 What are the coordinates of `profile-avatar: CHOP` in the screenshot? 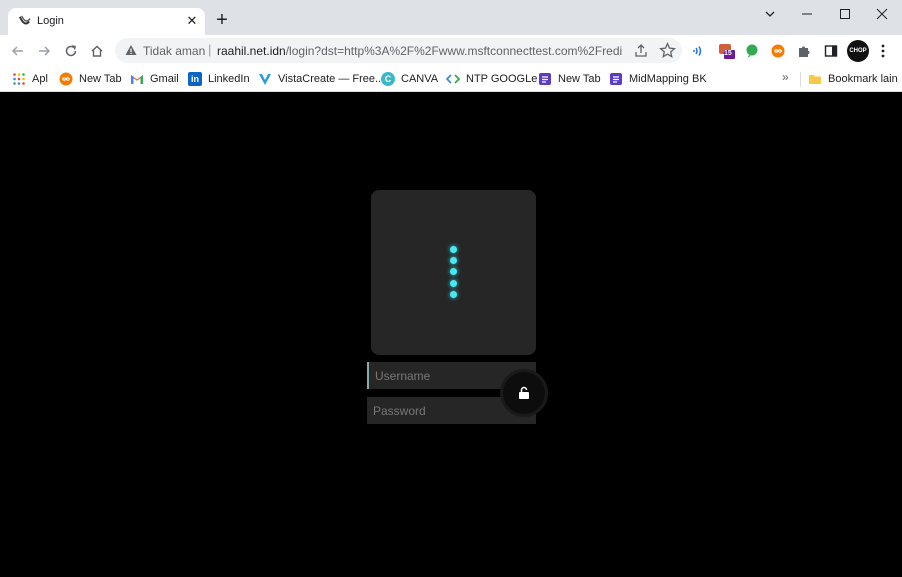 It's located at (858, 51).